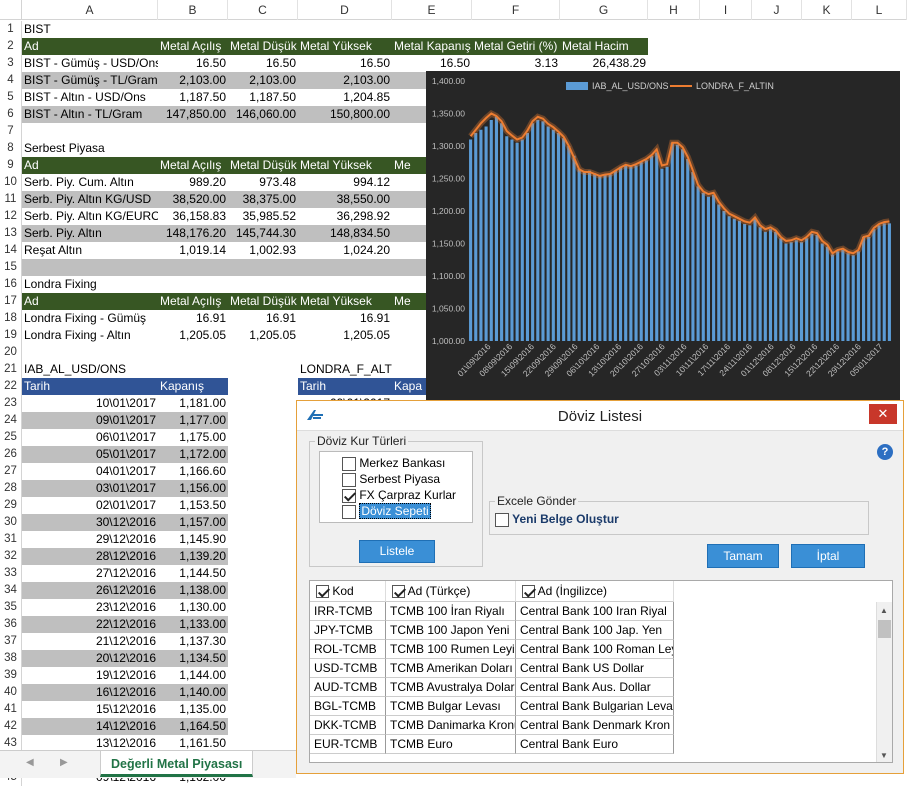 This screenshot has width=907, height=786. I want to click on cell-a14: Reşat Altın, so click(90, 250).